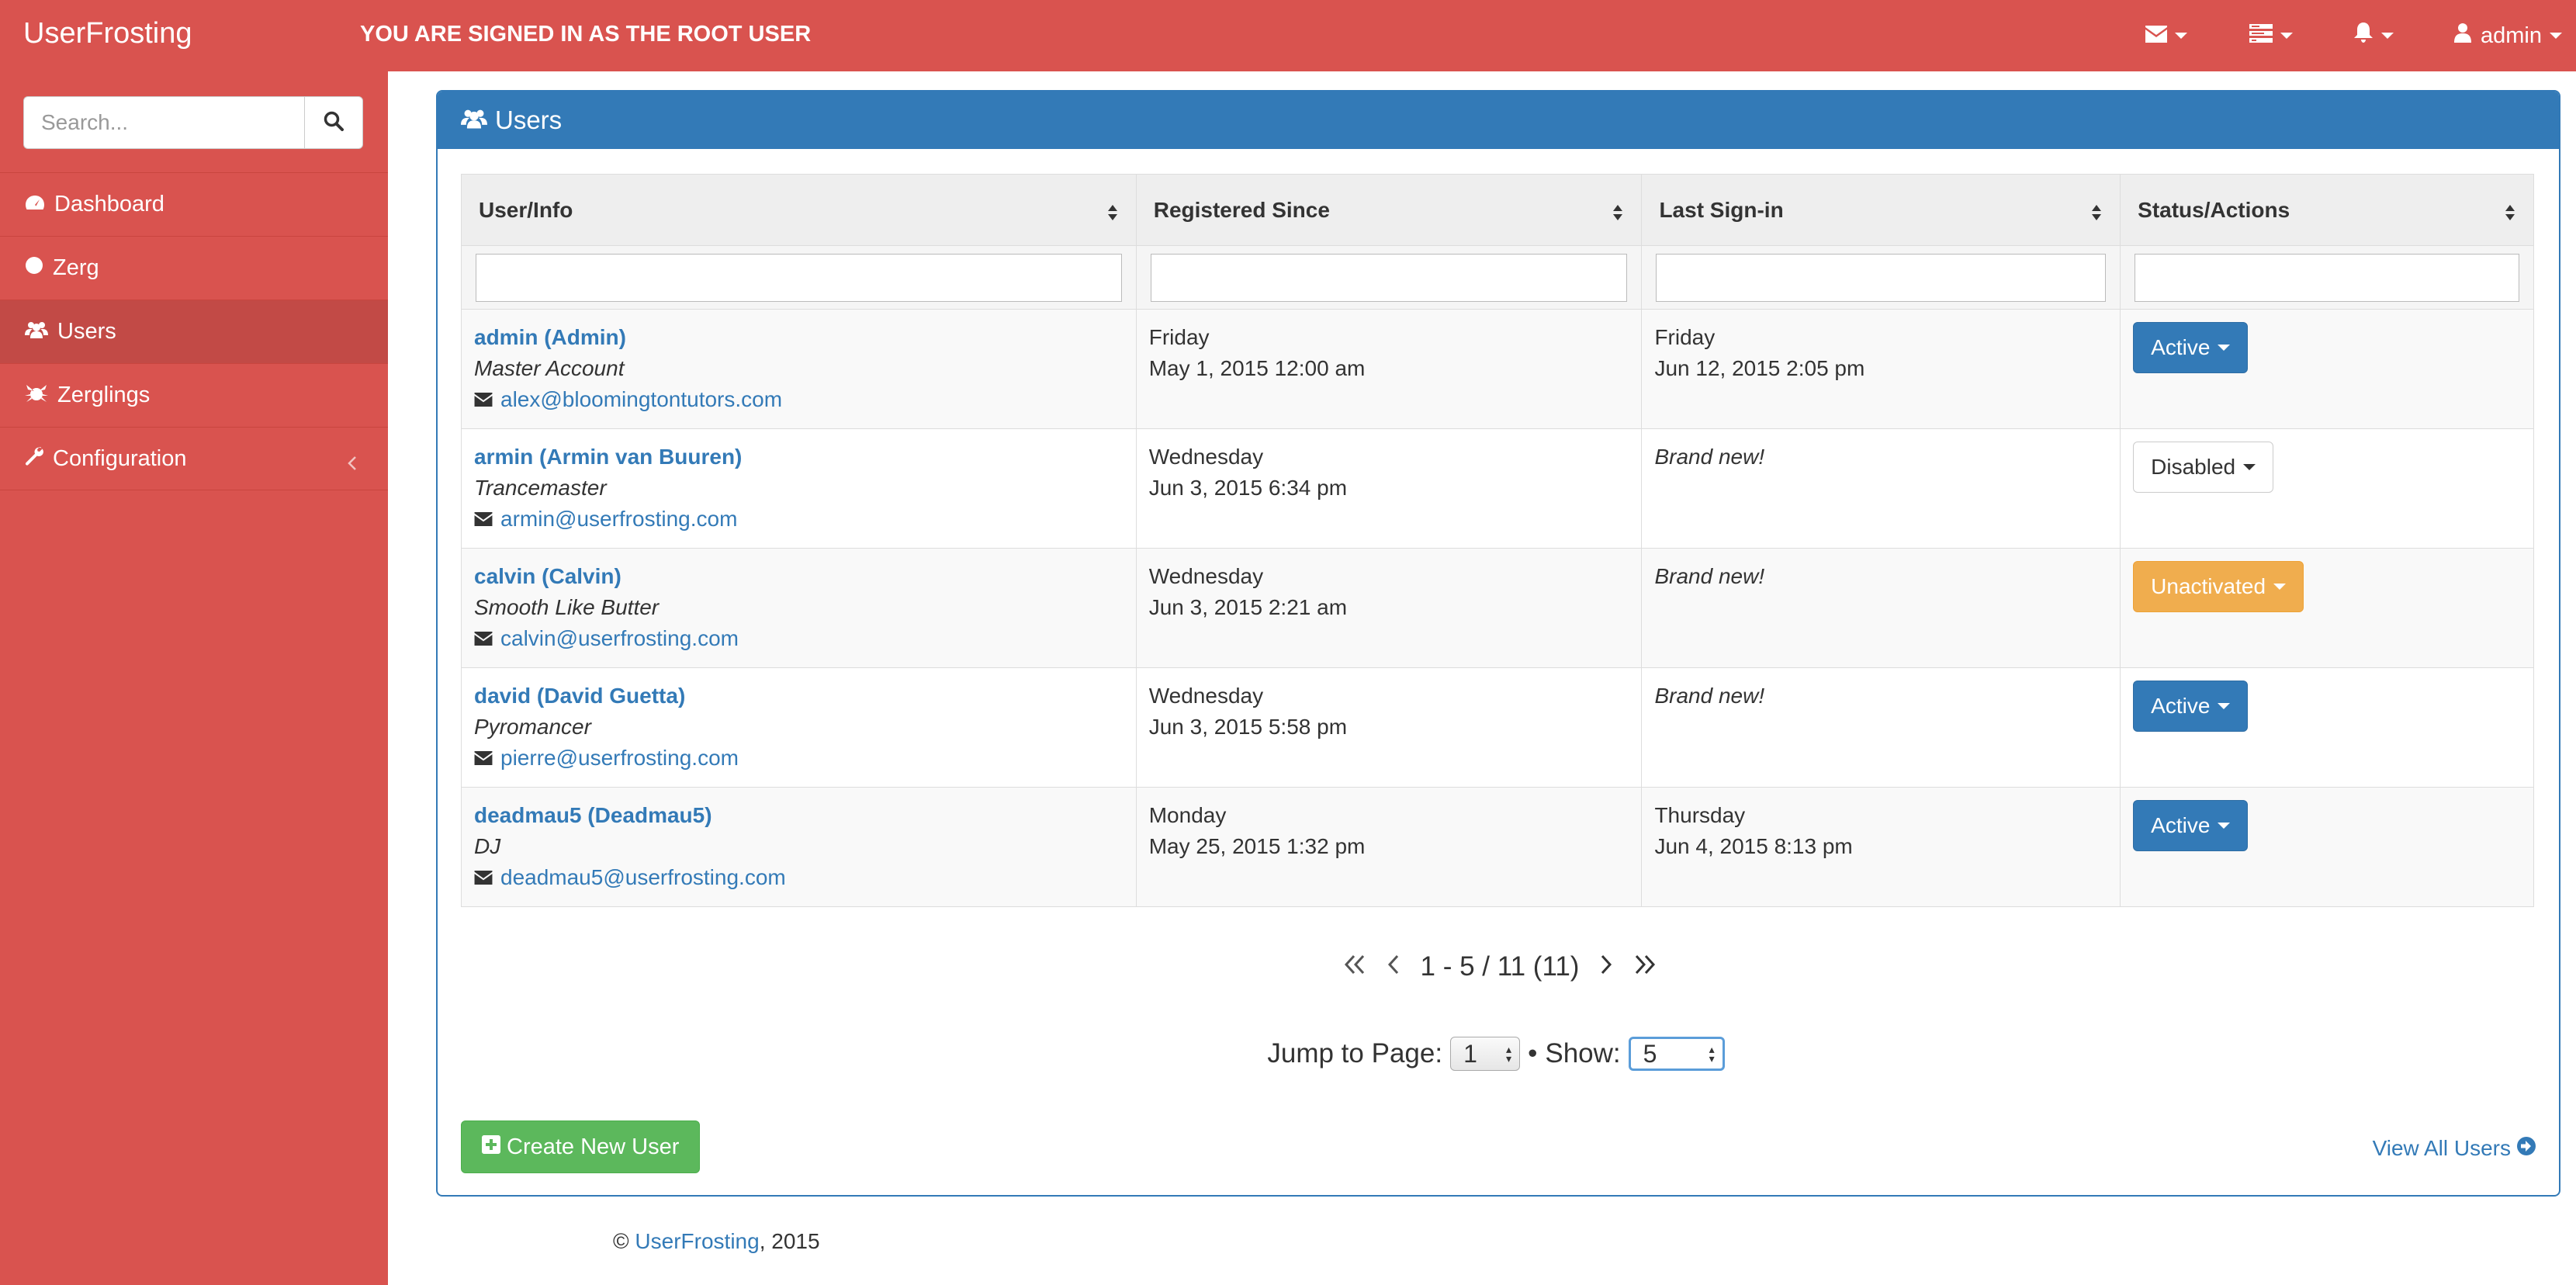  What do you see at coordinates (619, 638) in the screenshot?
I see `user-email-link: calvin@userfrosting.com` at bounding box center [619, 638].